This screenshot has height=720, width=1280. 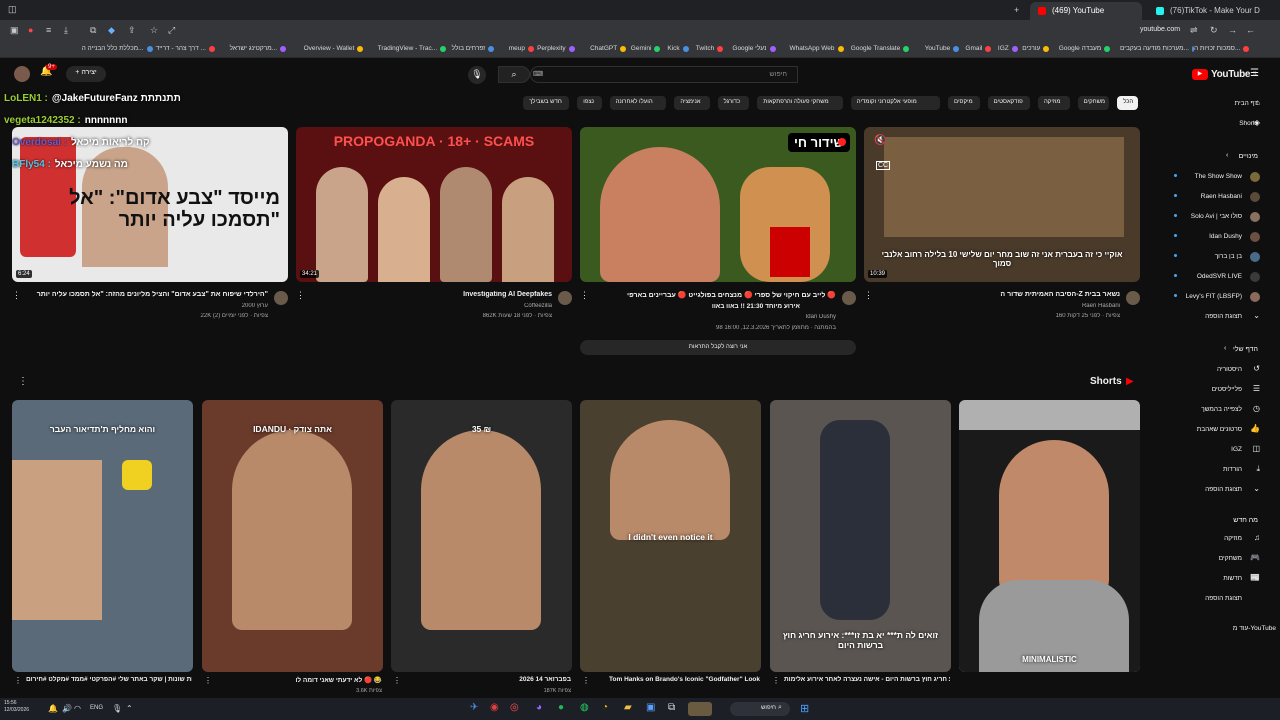 I want to click on search-button: ⌕, so click(x=514, y=74).